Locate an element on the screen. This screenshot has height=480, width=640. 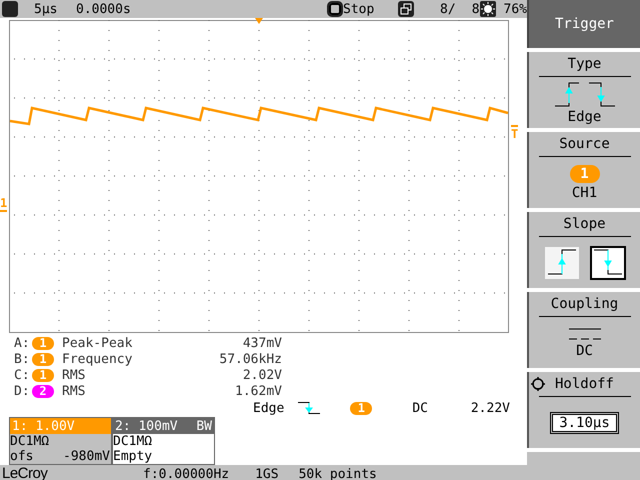
measurement-name: Peak-Peak is located at coordinates (98, 343).